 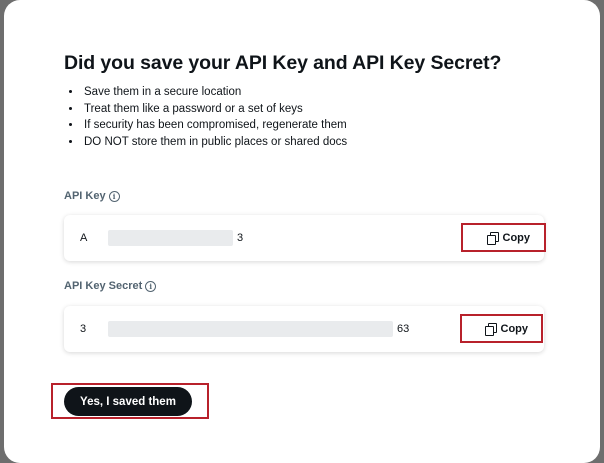 I want to click on api-key-field: A 3 Copy, so click(x=304, y=238).